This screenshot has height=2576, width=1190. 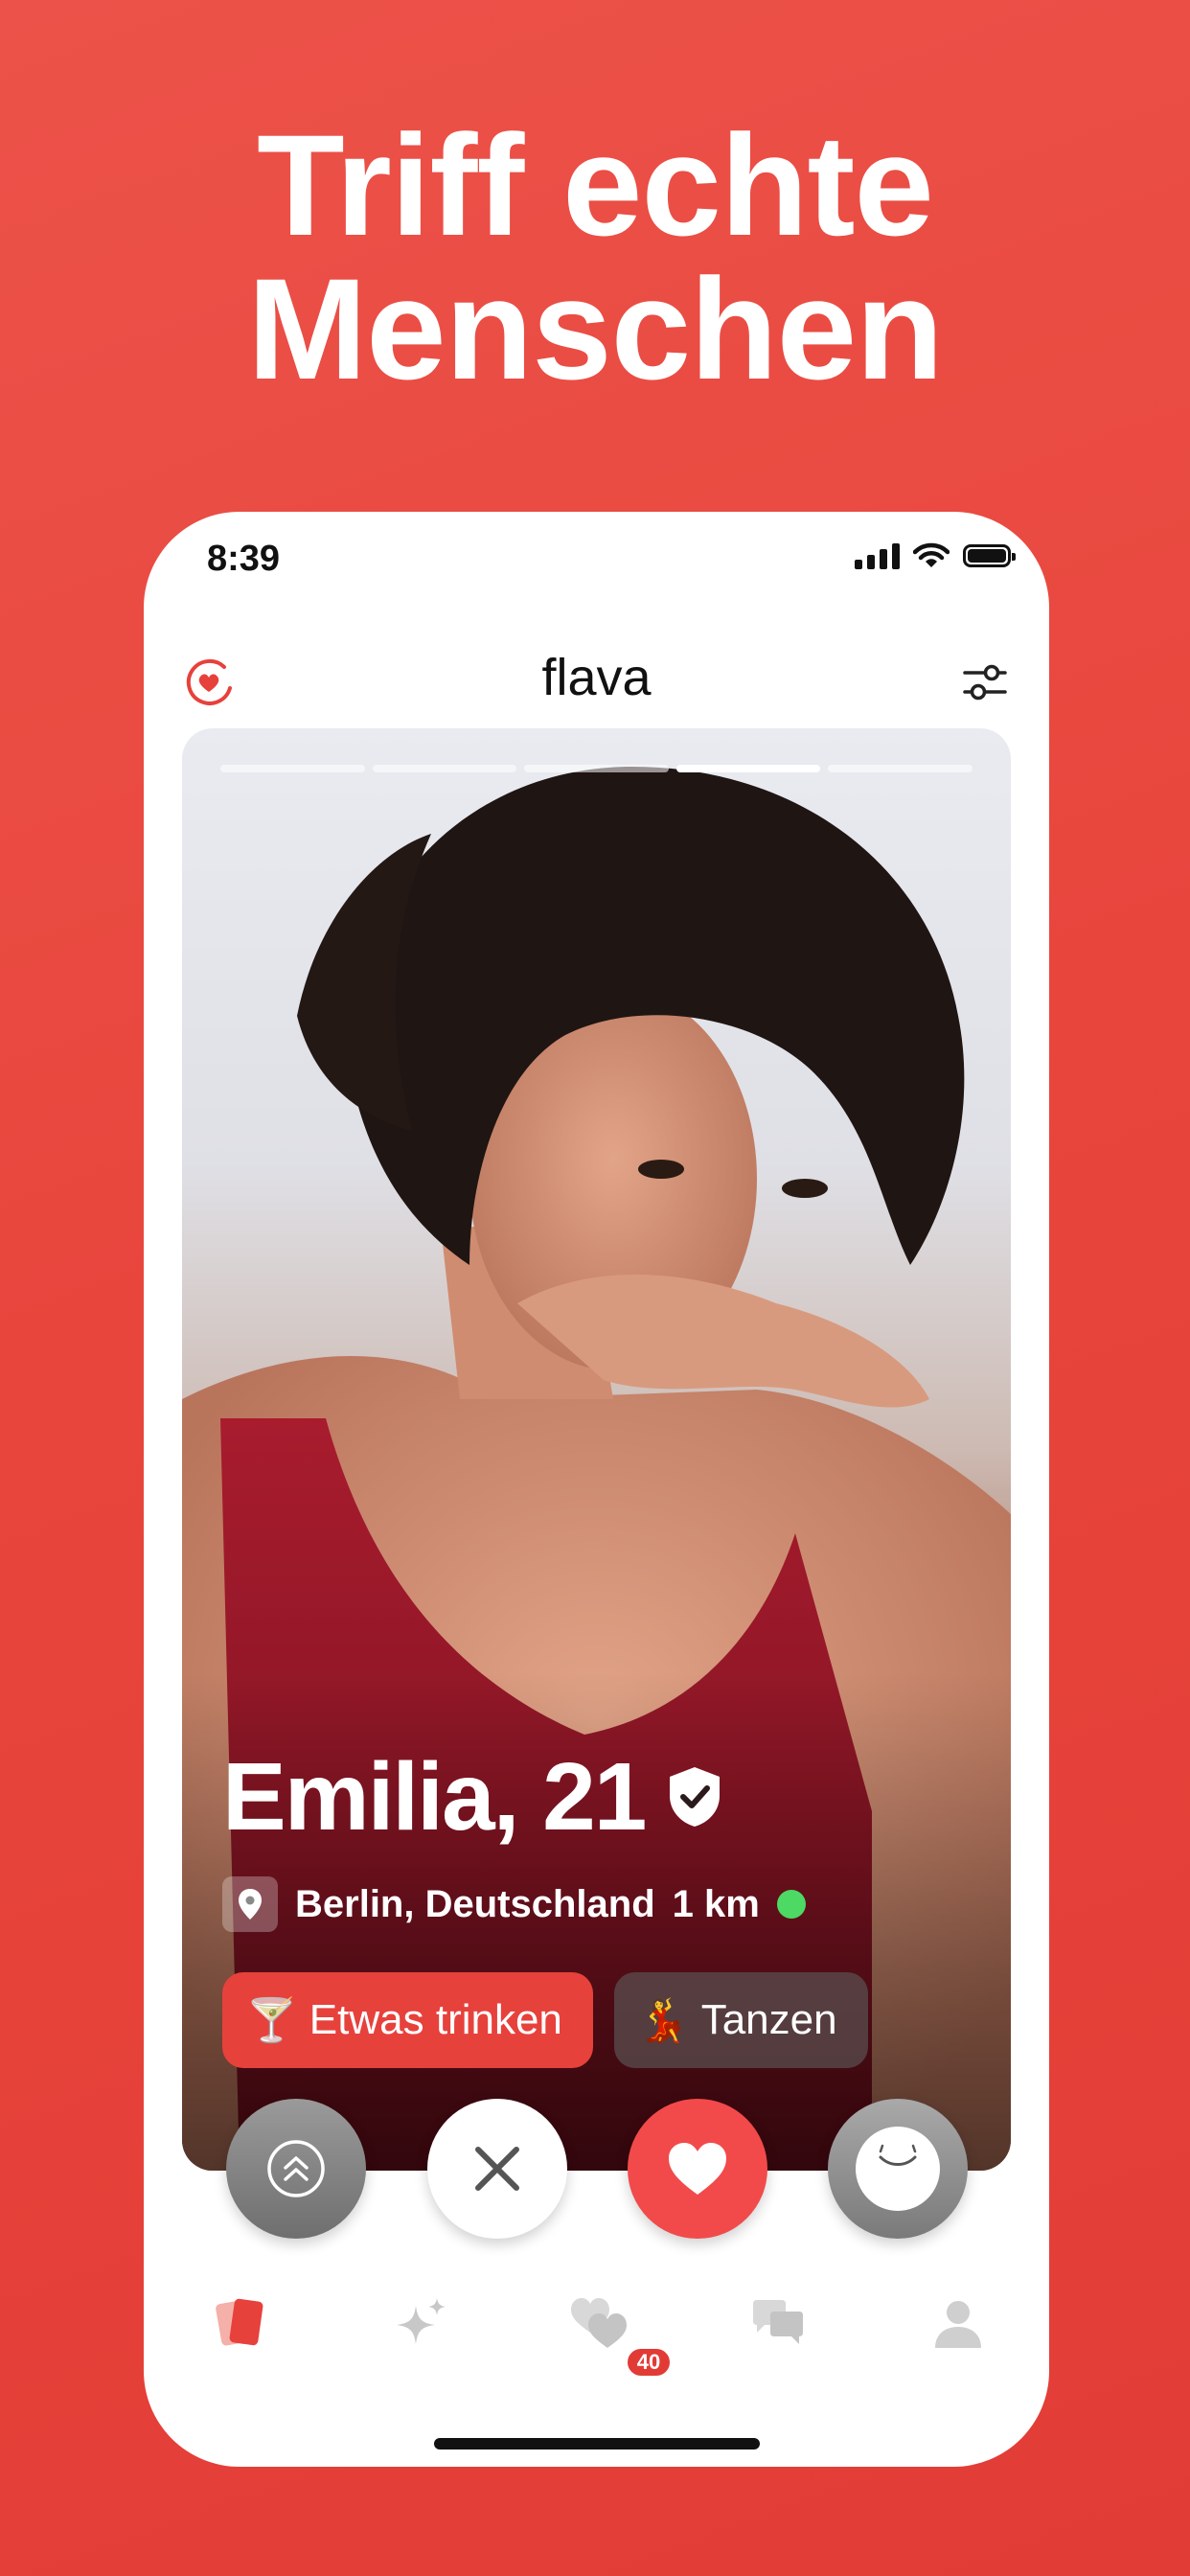 What do you see at coordinates (250, 1904) in the screenshot?
I see `location-pin-icon` at bounding box center [250, 1904].